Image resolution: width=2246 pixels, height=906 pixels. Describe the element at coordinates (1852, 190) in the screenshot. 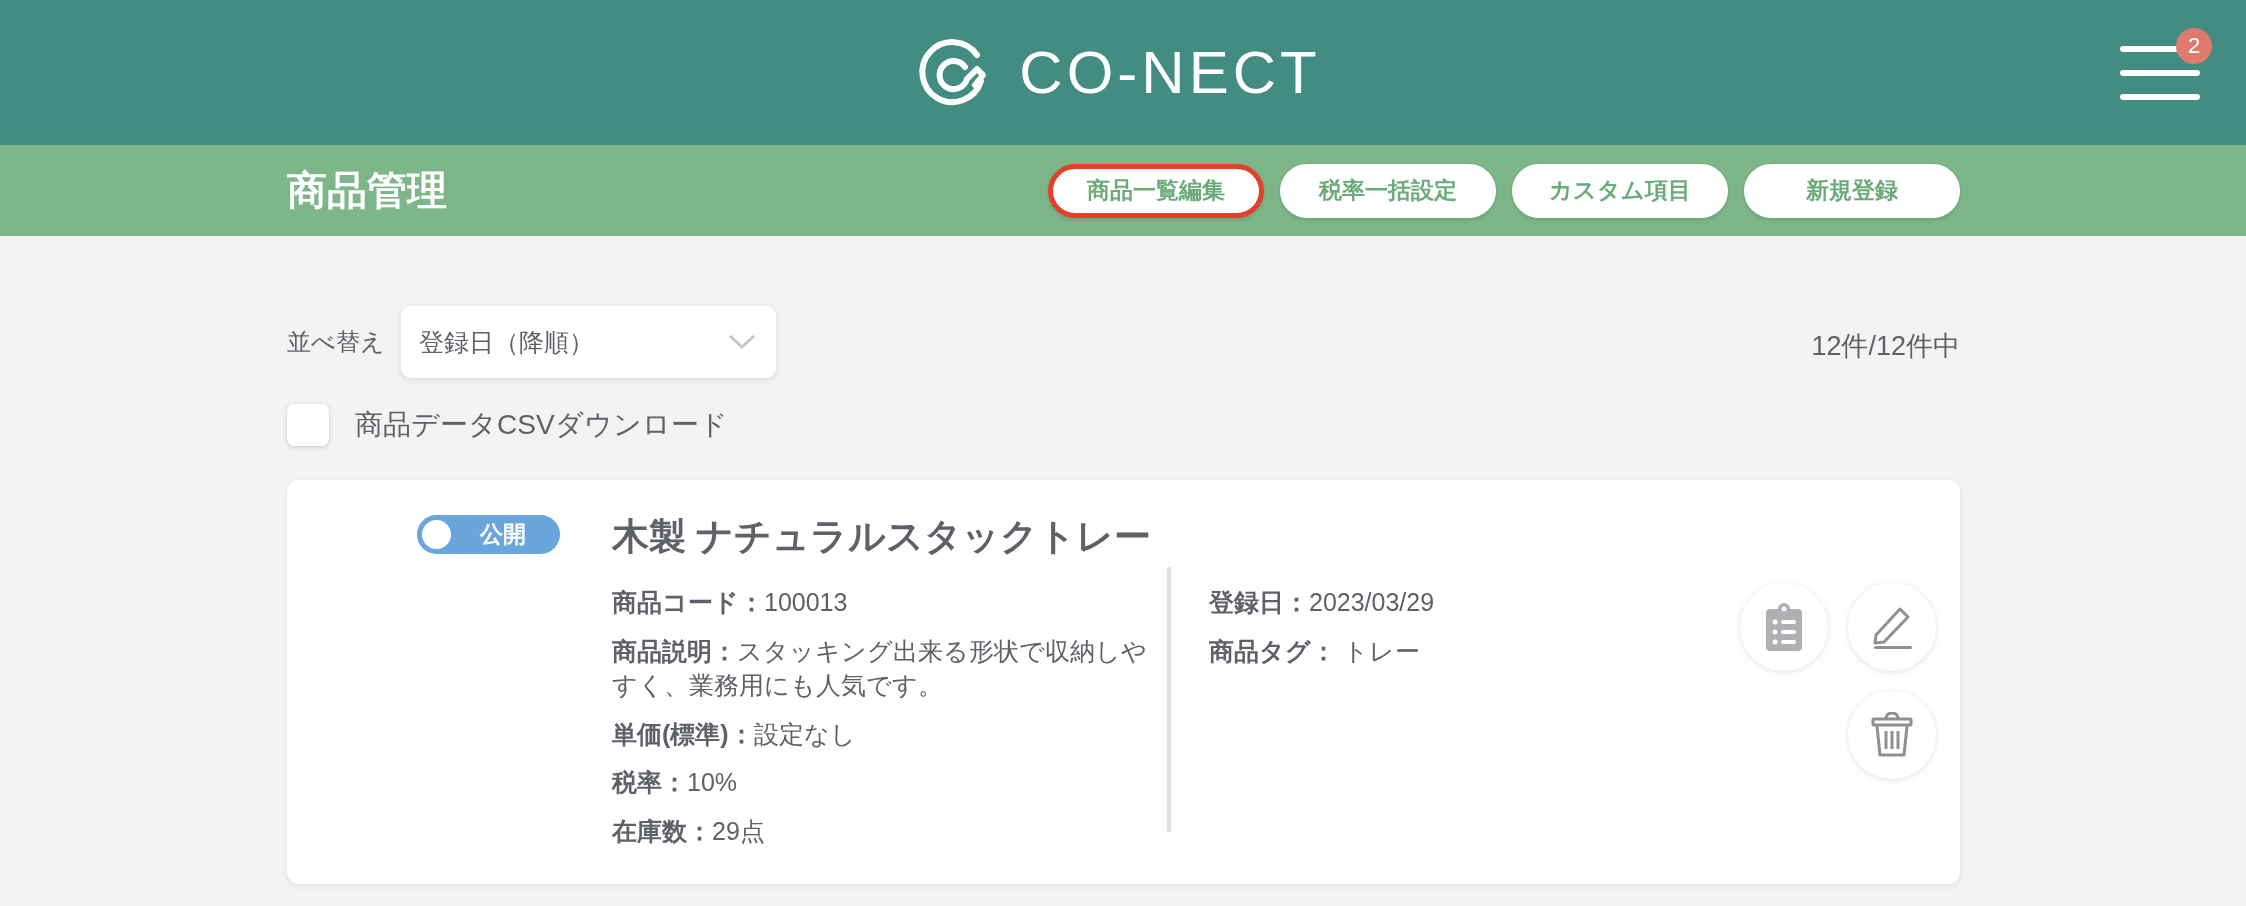

I see `action-button: 新規登録` at that location.